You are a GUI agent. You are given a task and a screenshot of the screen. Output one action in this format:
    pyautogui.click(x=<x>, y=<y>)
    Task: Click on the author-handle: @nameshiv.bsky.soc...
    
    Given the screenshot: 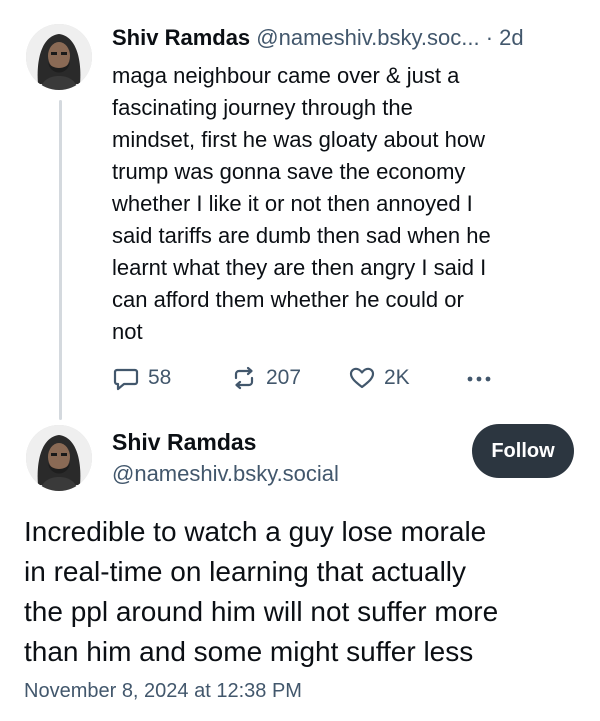 What is the action you would take?
    pyautogui.click(x=367, y=37)
    